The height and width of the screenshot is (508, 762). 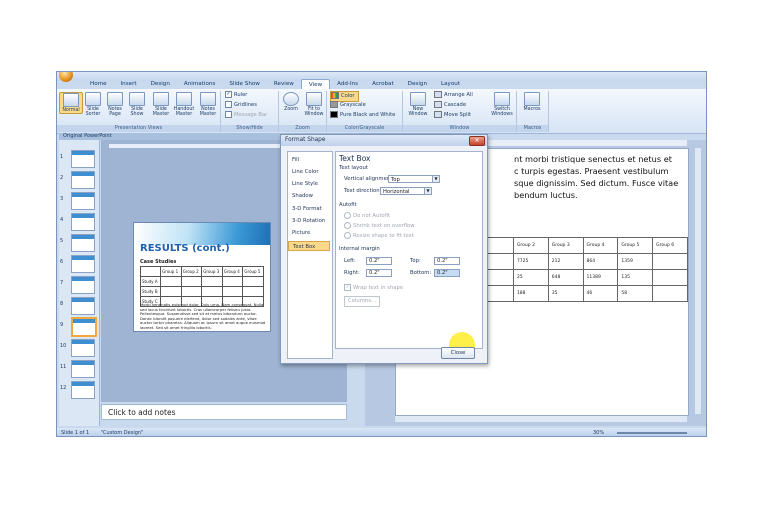 What do you see at coordinates (309, 172) in the screenshot?
I see `category-line-color: Line Color` at bounding box center [309, 172].